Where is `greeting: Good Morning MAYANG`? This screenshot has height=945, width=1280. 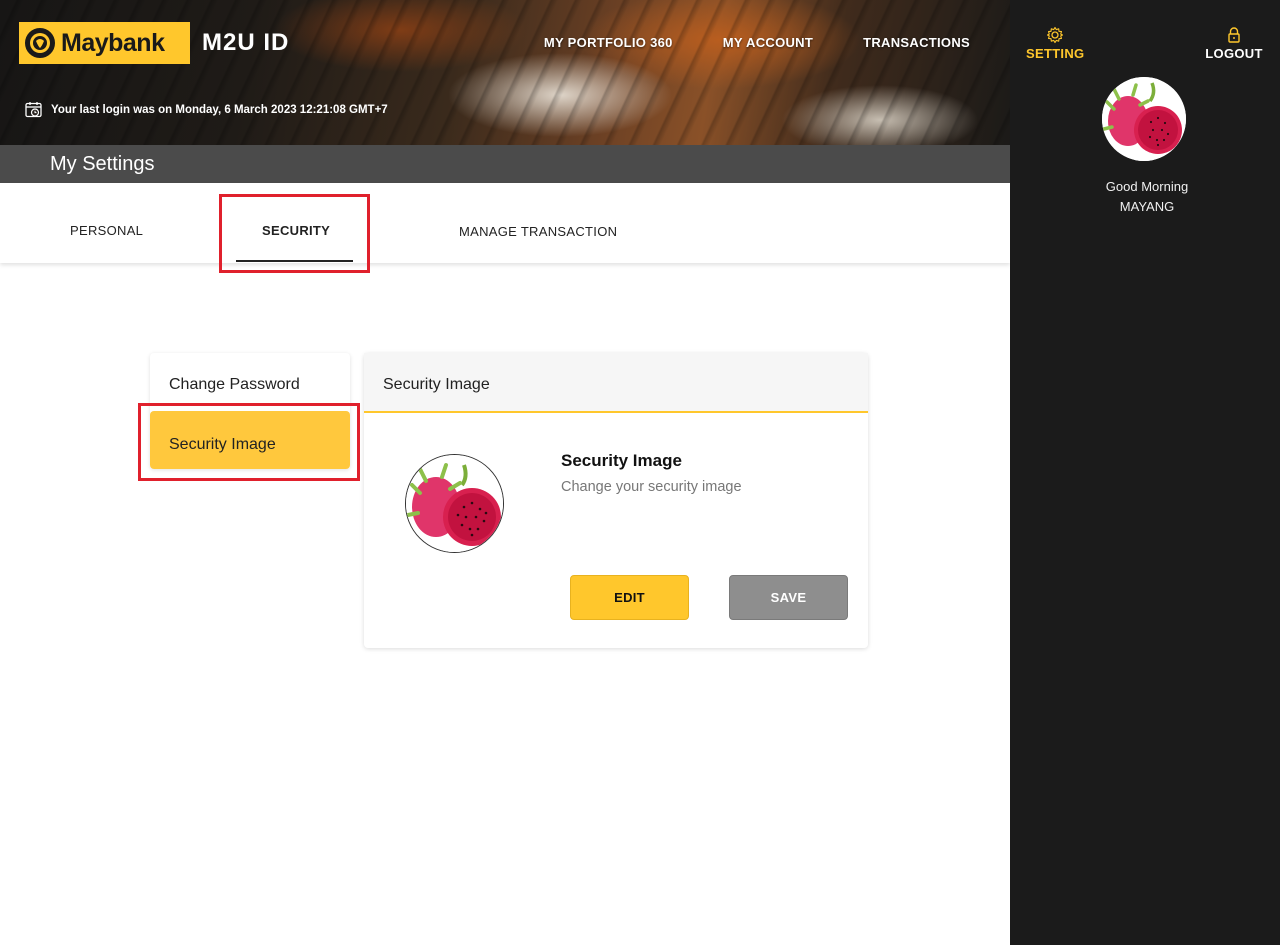
greeting: Good Morning MAYANG is located at coordinates (1145, 197).